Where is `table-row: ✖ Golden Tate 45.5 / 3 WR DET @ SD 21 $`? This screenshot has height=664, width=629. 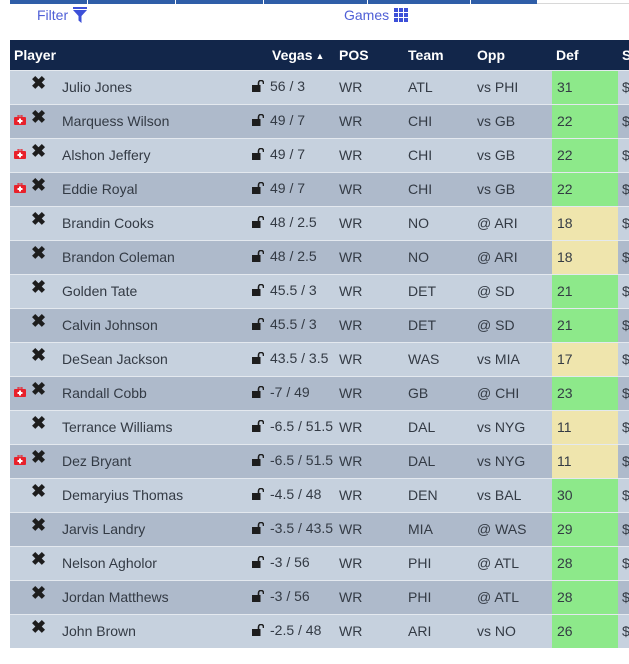
table-row: ✖ Golden Tate 45.5 / 3 WR DET @ SD 21 $ is located at coordinates (319, 291).